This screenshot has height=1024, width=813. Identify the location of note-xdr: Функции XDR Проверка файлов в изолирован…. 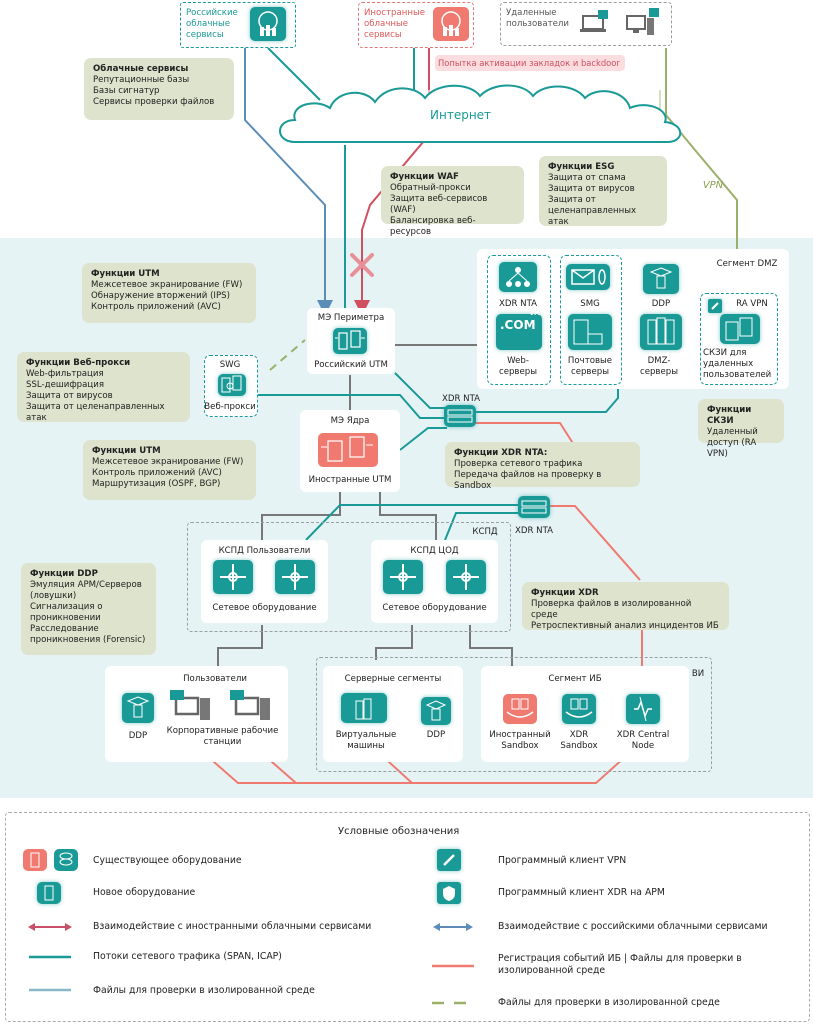
(625, 606).